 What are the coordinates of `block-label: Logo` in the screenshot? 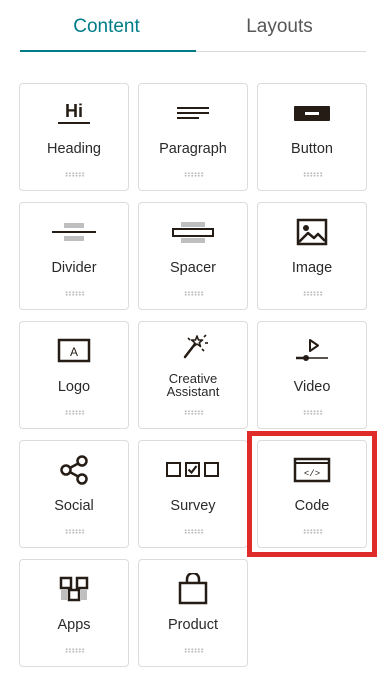 It's located at (74, 387).